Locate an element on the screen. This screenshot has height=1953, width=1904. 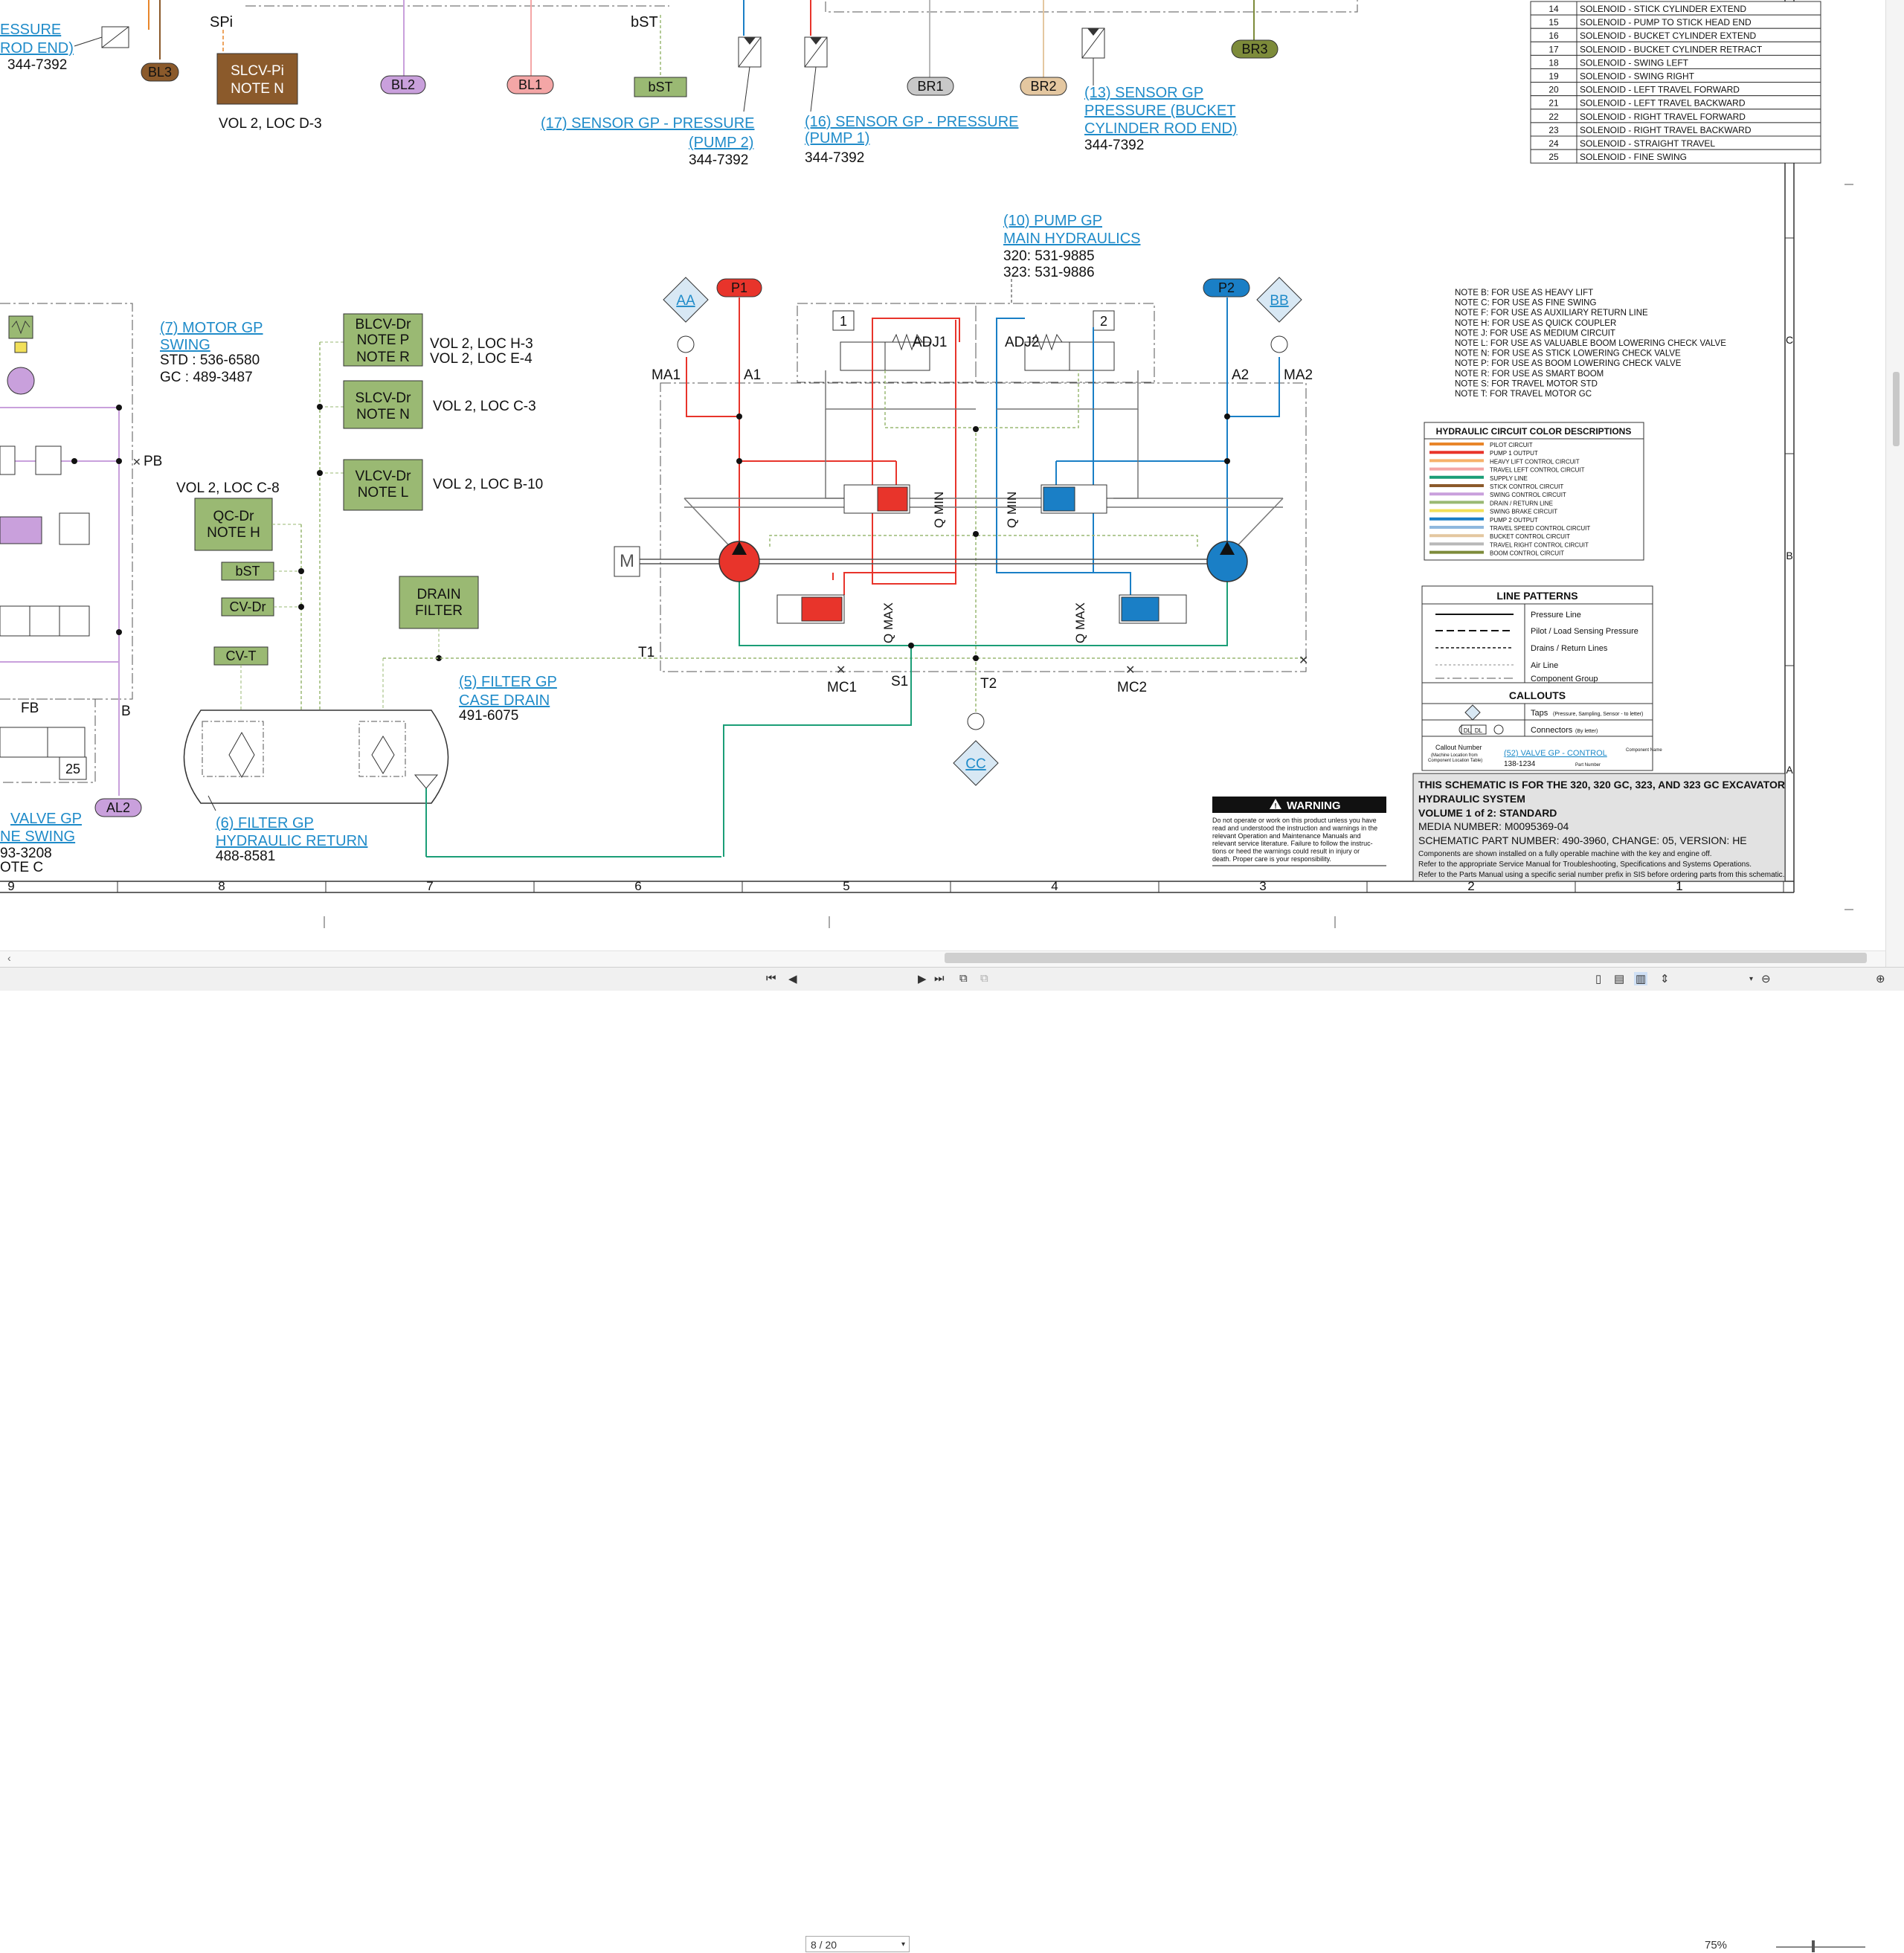
svg-text: BL2 is located at coordinates (403, 84).